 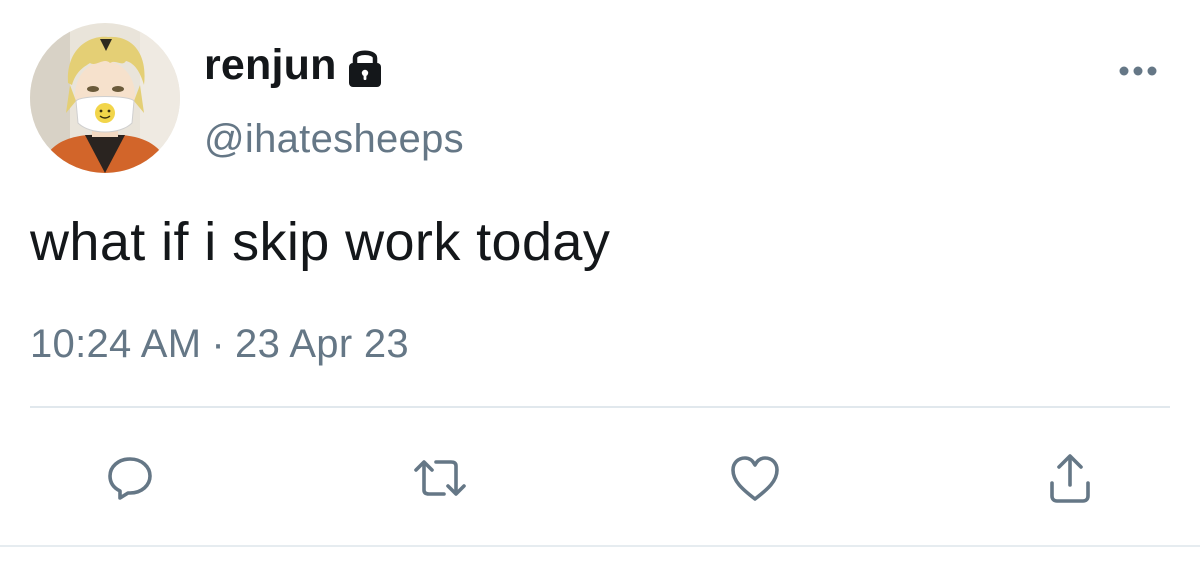 I want to click on retweet-button, so click(x=440, y=480).